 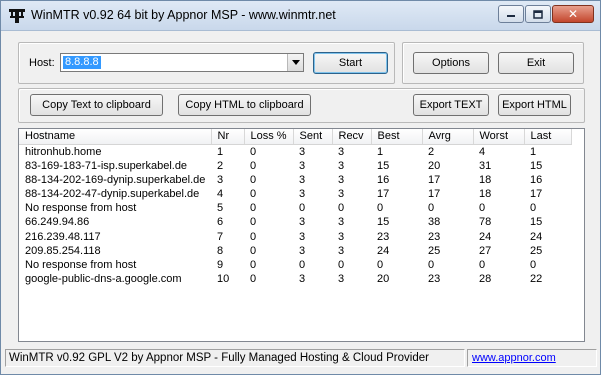 I want to click on column-header-avrg: Avrg, so click(x=448, y=137).